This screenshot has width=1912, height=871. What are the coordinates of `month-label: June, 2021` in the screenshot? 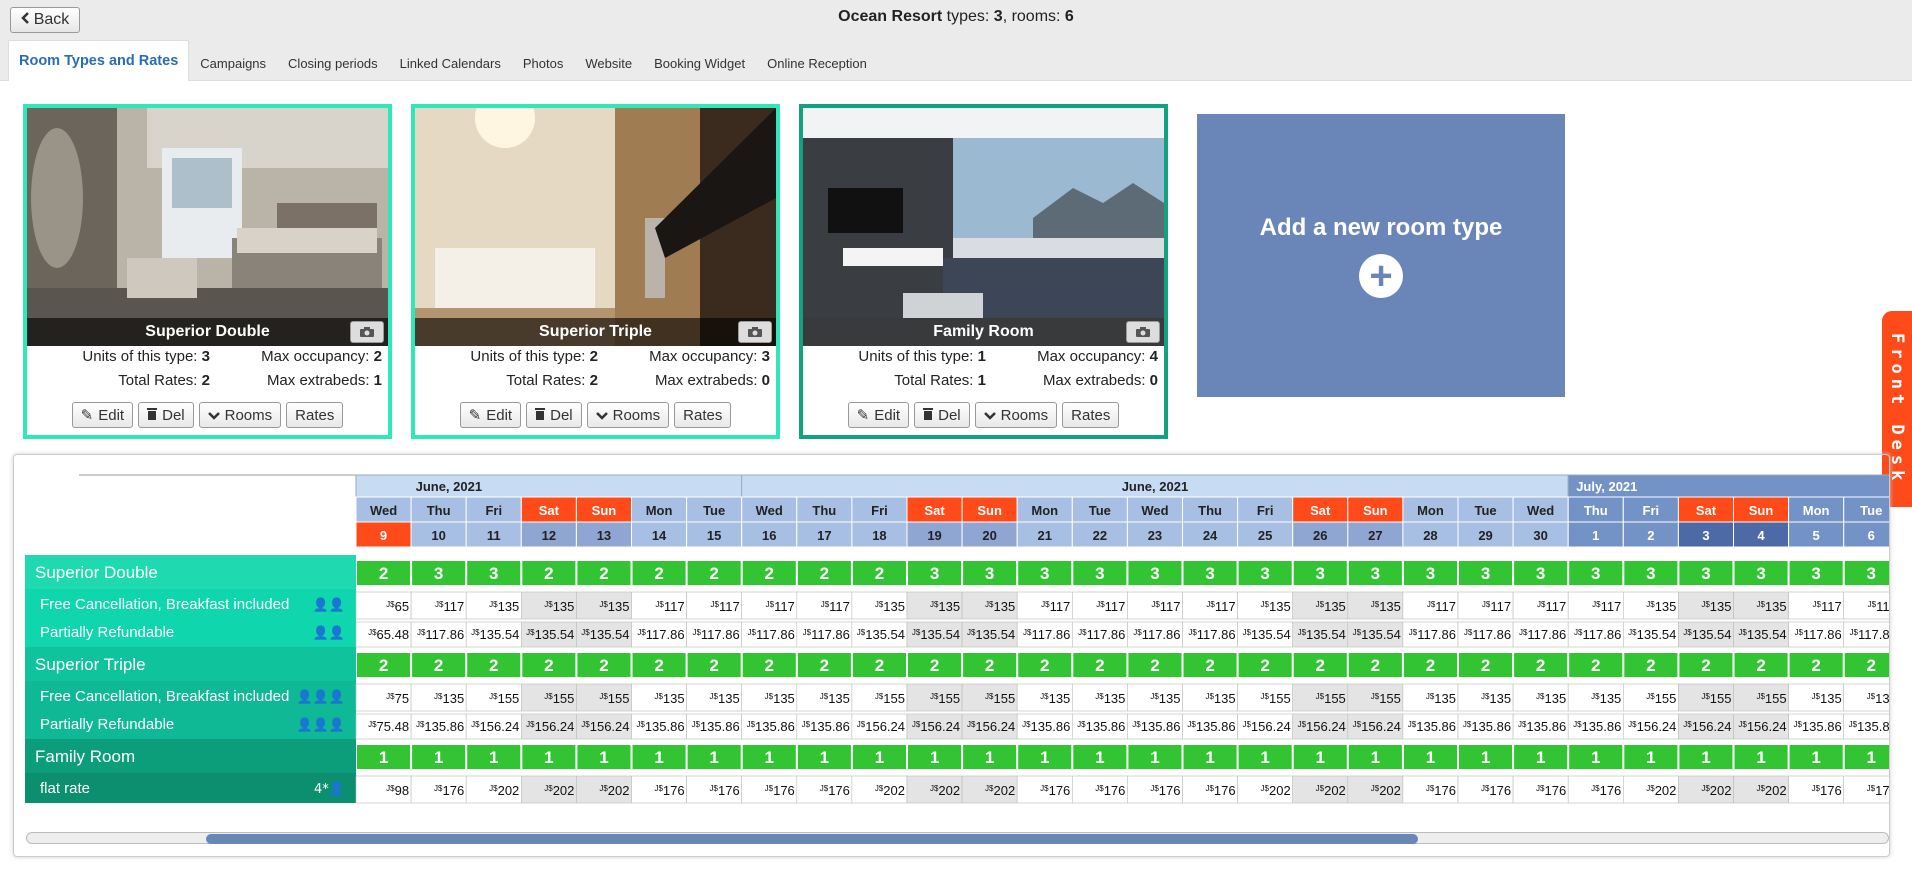 It's located at (449, 486).